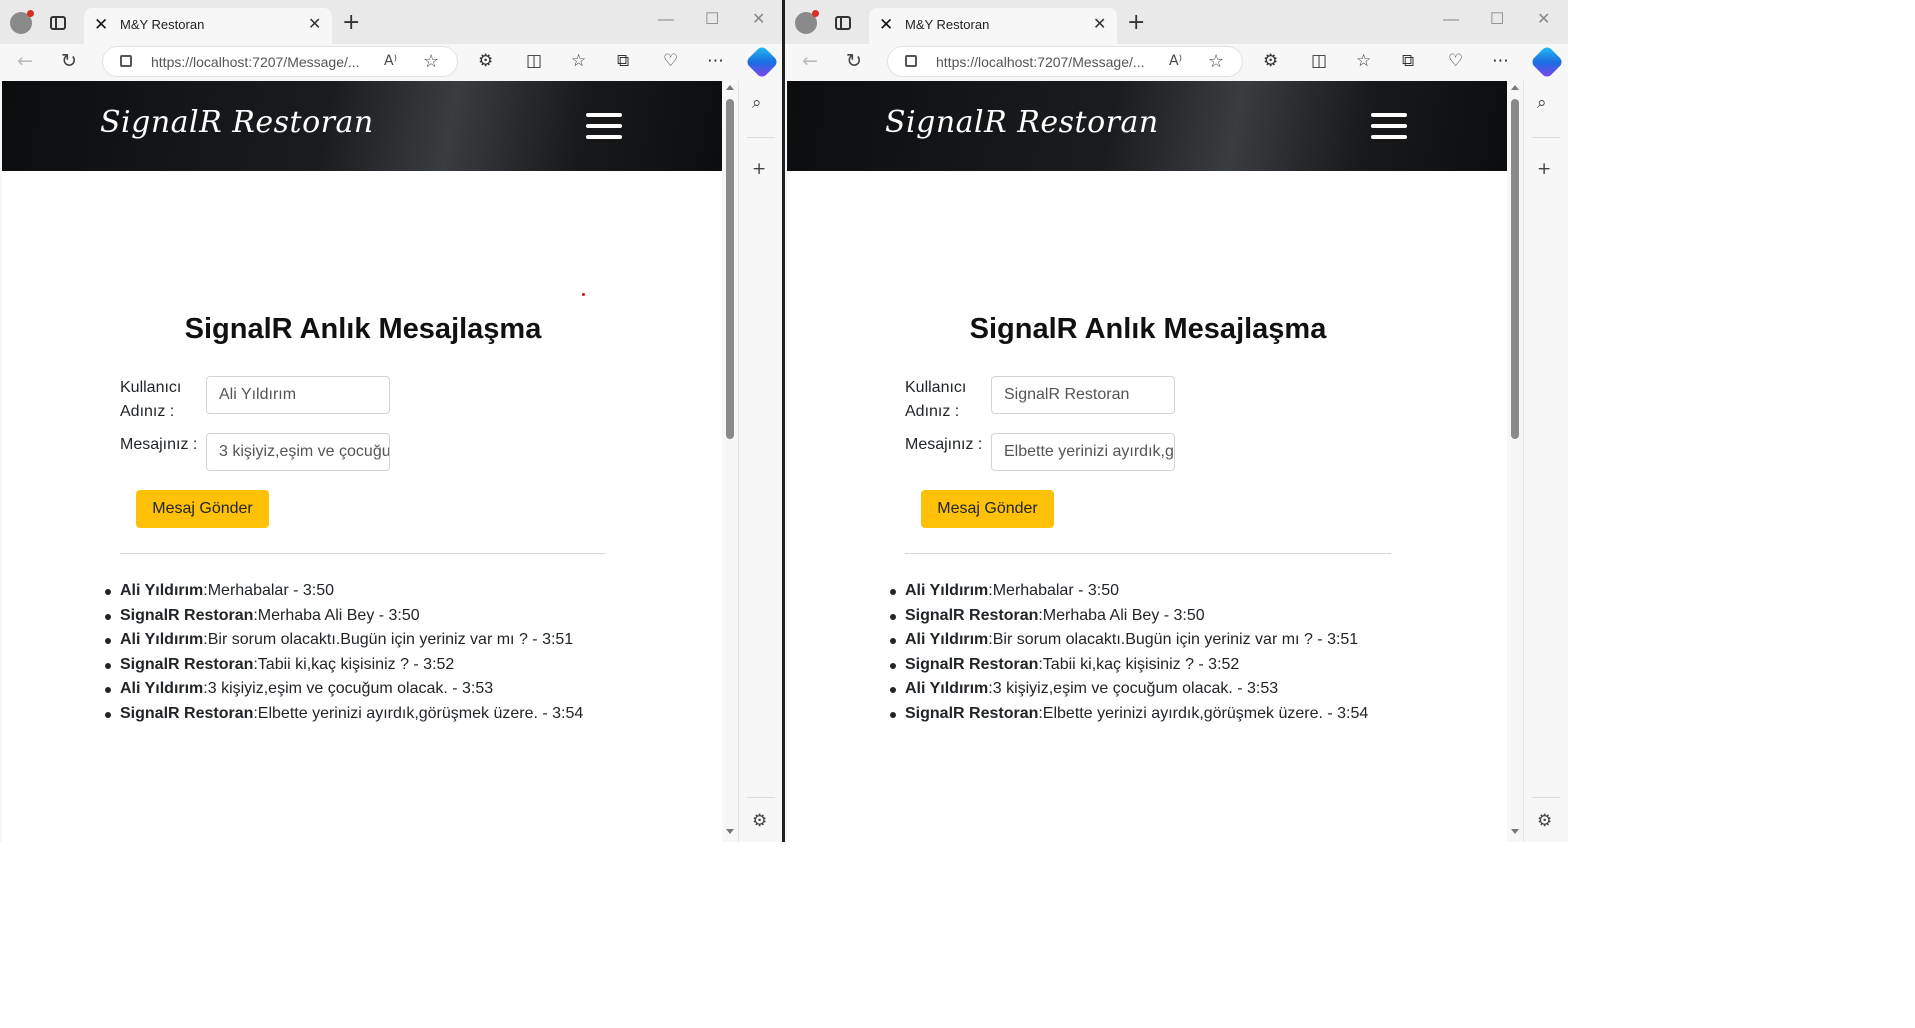 This screenshot has height=1028, width=1915. What do you see at coordinates (583, 294) in the screenshot?
I see `cursor-dot` at bounding box center [583, 294].